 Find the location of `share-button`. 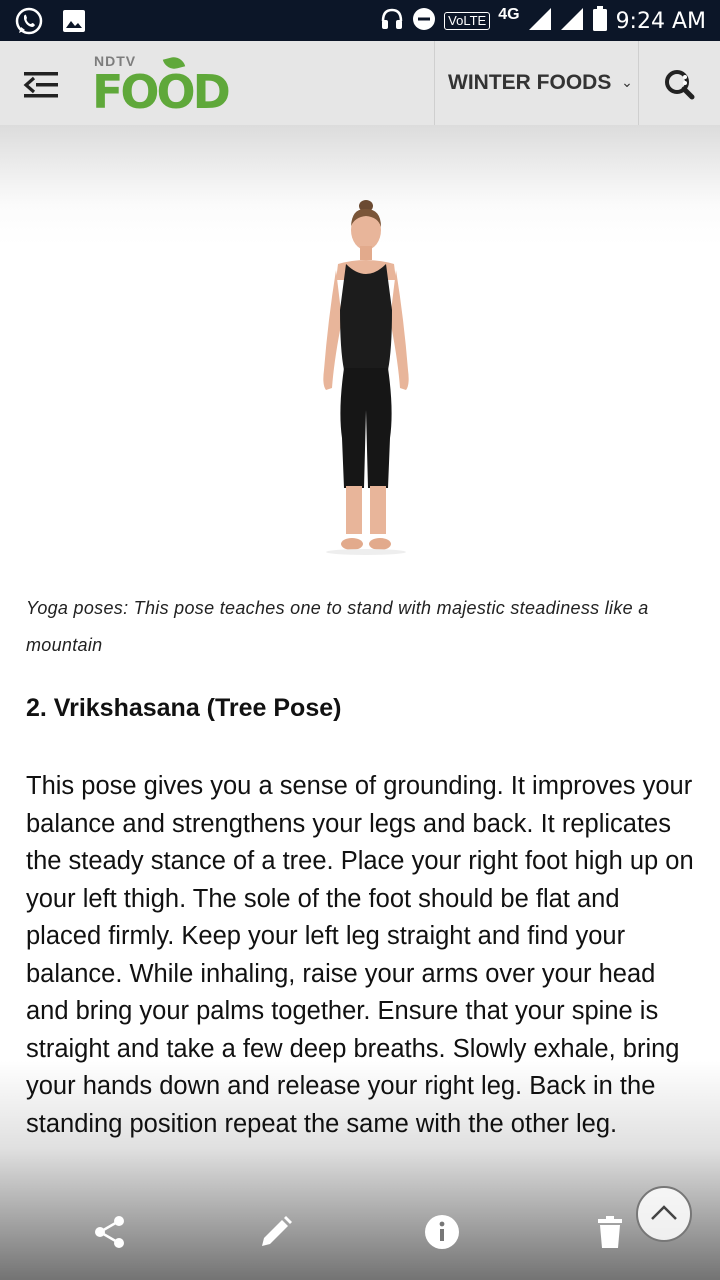

share-button is located at coordinates (110, 1232).